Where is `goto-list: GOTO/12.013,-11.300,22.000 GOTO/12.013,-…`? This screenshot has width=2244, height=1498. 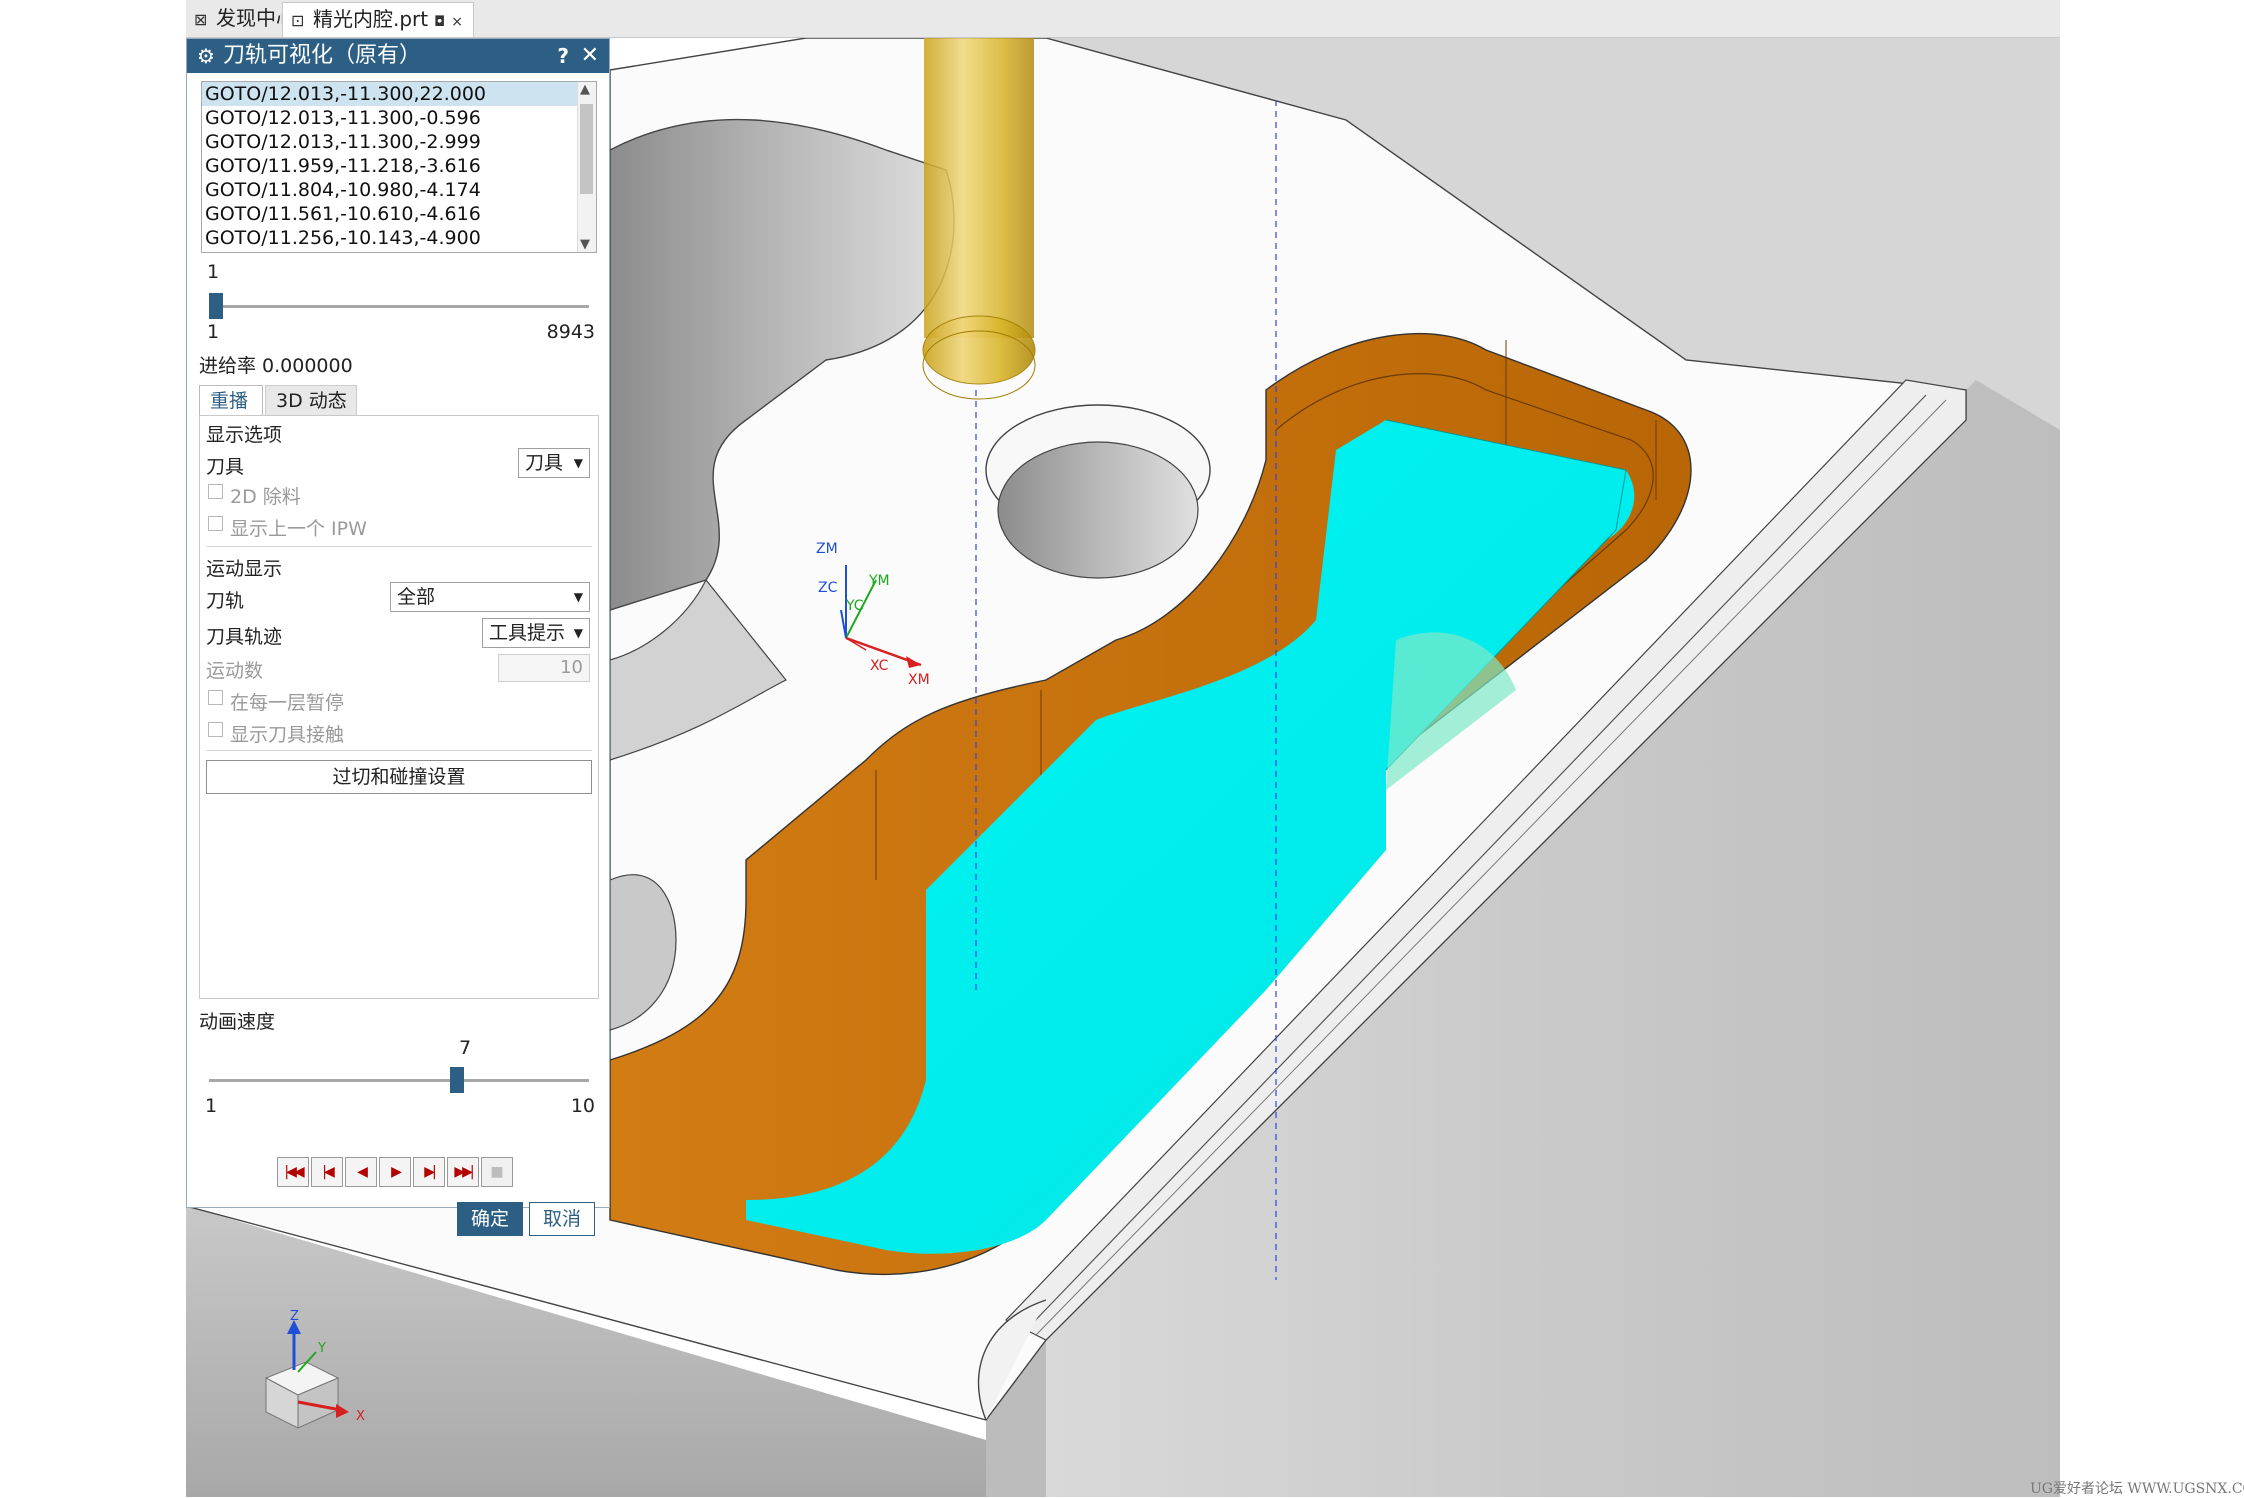 goto-list: GOTO/12.013,-11.300,22.000 GOTO/12.013,-… is located at coordinates (399, 167).